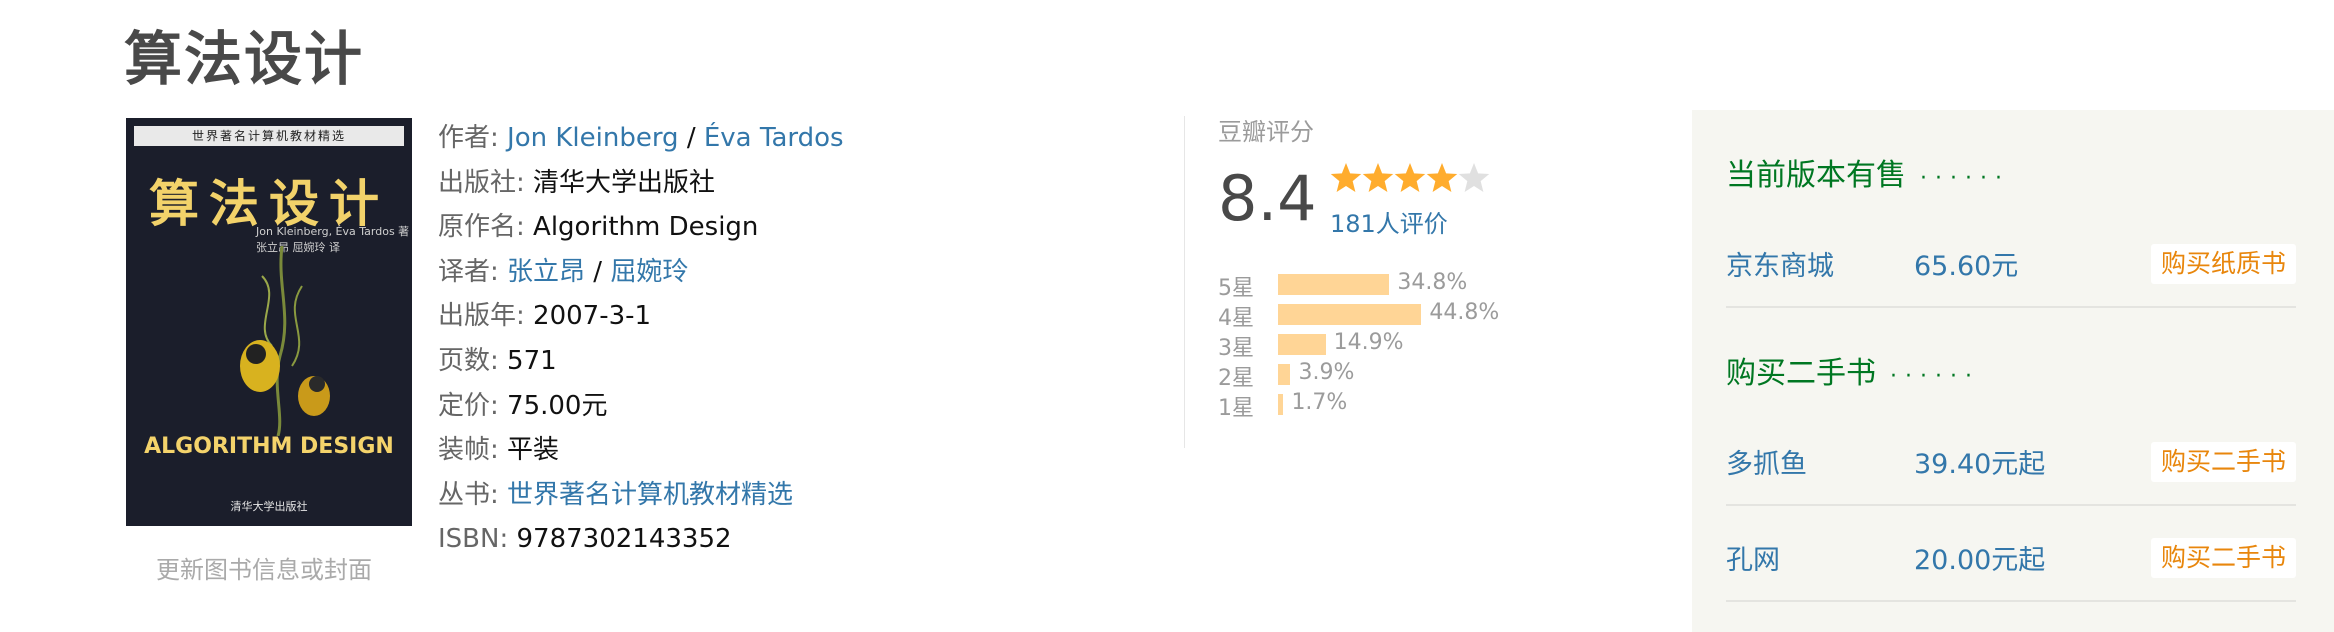 This screenshot has height=632, width=2334. I want to click on series-label: 丛书:, so click(468, 494).